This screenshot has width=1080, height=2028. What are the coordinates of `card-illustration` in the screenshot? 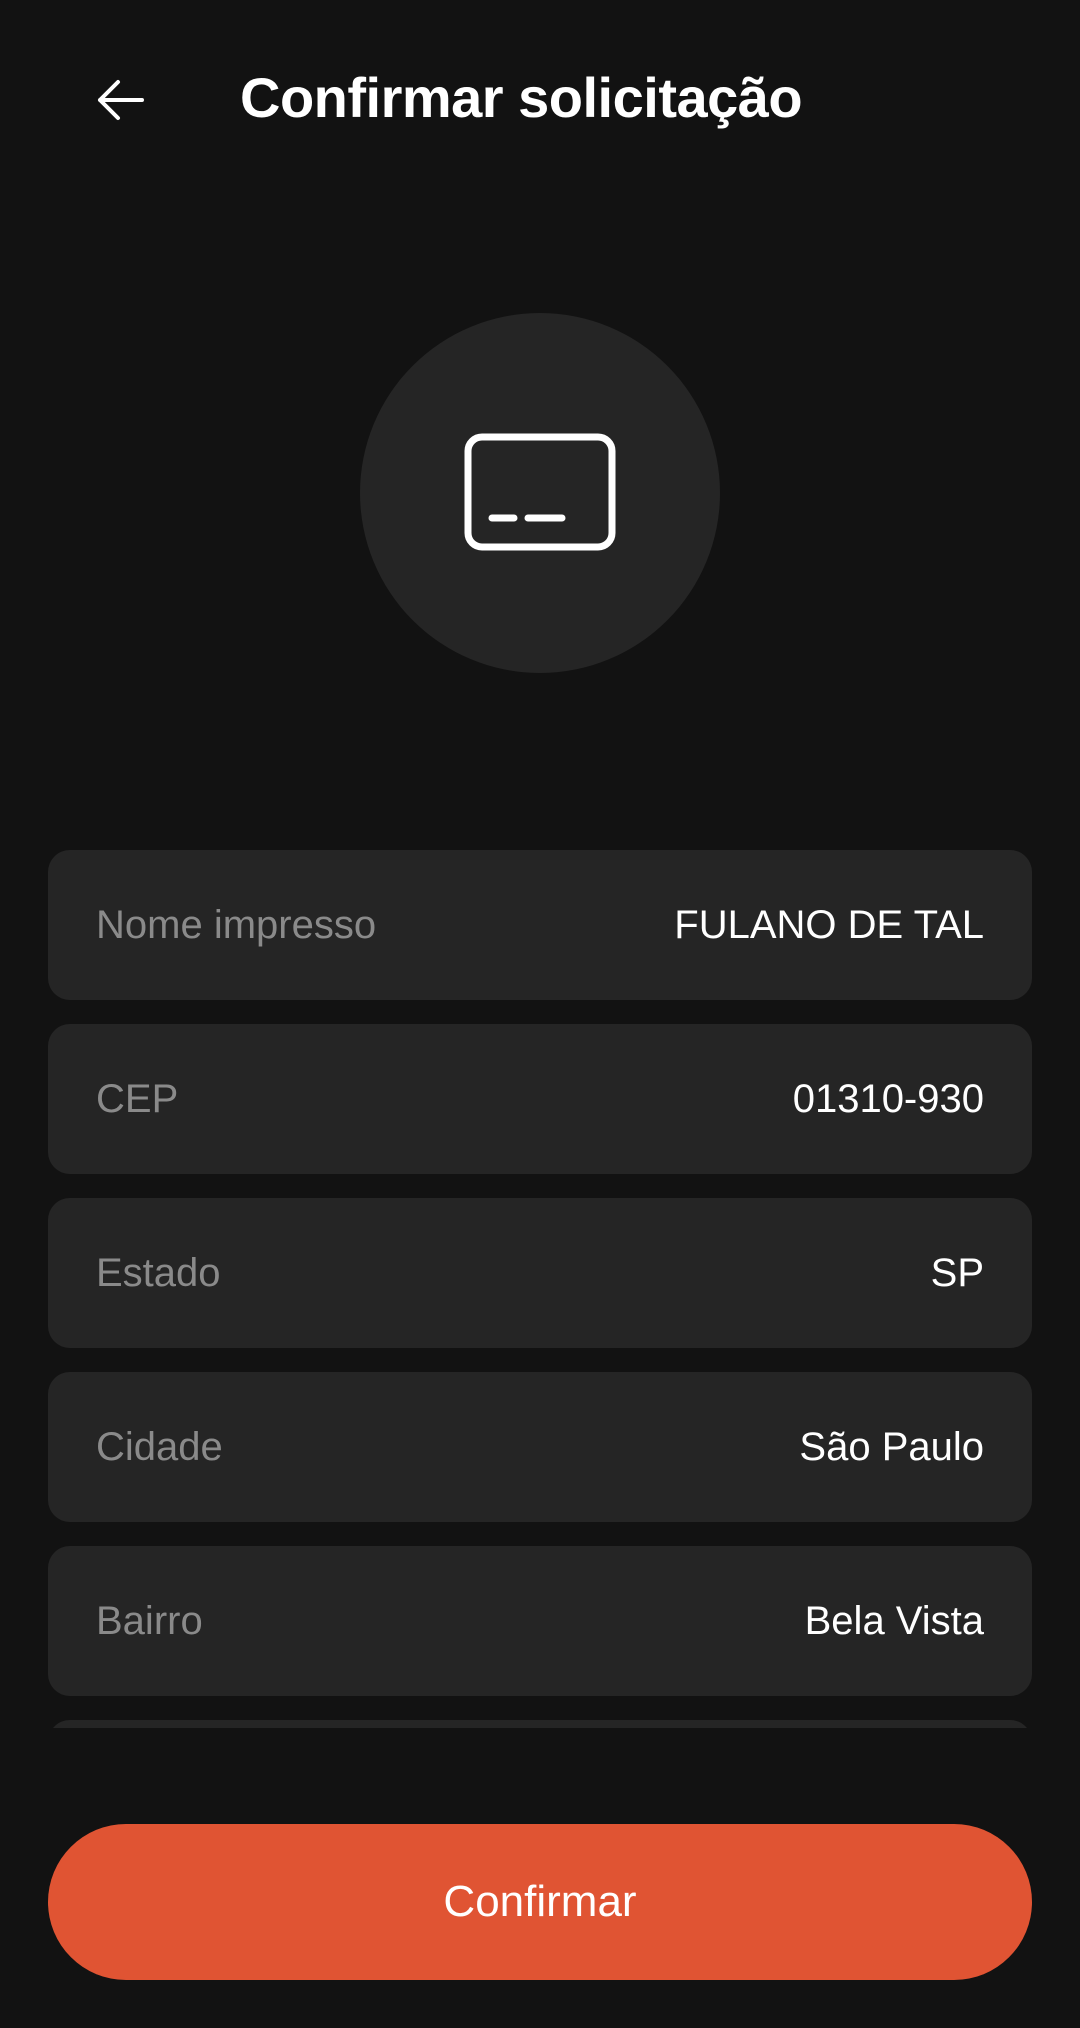 It's located at (540, 493).